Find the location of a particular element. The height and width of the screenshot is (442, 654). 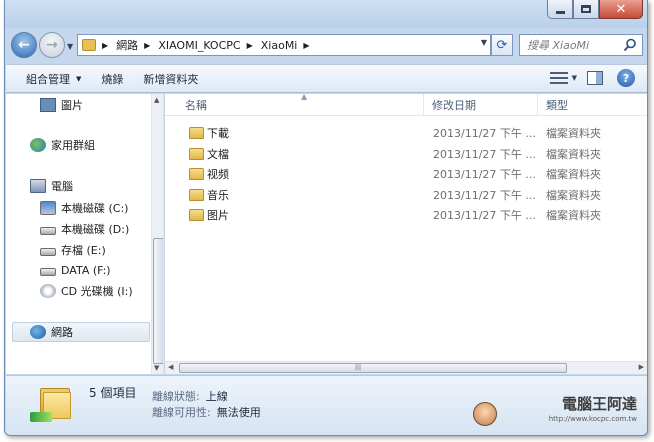

item-count: 5 個項目 is located at coordinates (113, 393).